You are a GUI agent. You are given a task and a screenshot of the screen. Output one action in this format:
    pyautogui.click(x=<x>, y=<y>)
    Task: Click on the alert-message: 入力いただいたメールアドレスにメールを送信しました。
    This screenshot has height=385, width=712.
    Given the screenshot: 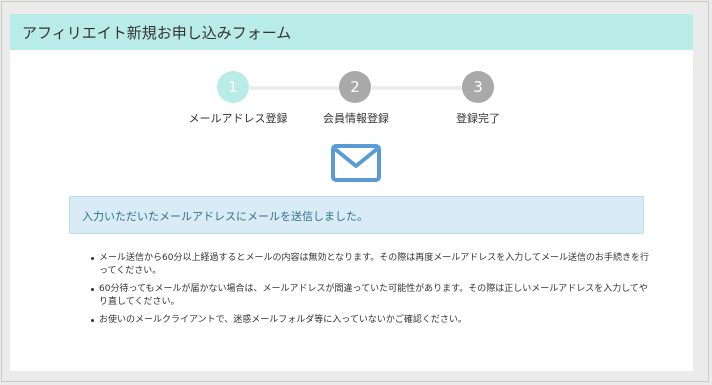 What is the action you would take?
    pyautogui.click(x=225, y=216)
    